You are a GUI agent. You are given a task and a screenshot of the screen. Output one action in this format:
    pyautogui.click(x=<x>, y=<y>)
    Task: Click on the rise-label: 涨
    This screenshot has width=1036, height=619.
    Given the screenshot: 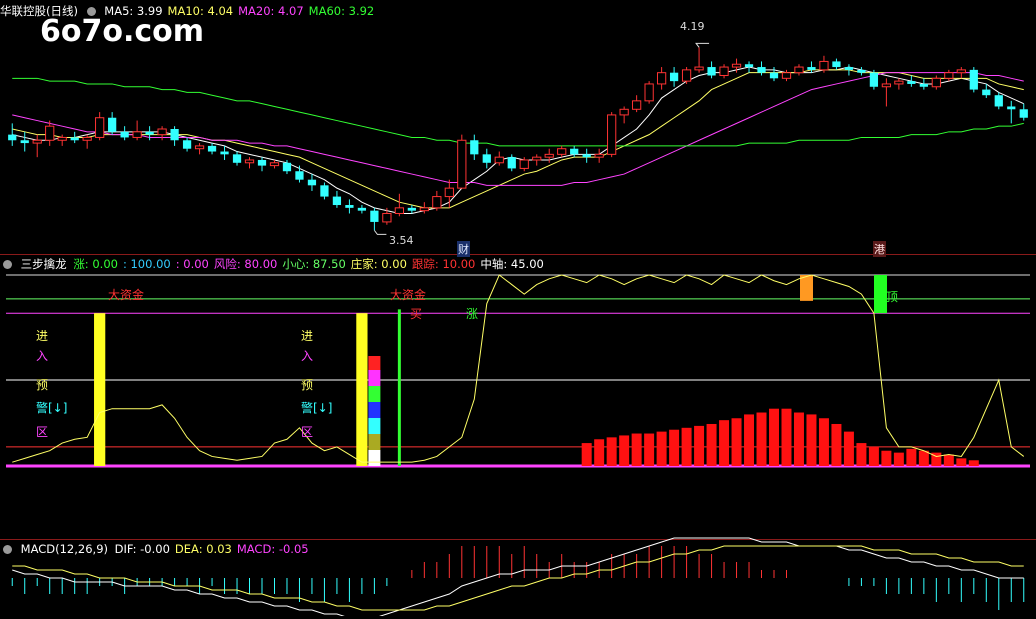 What is the action you would take?
    pyautogui.click(x=472, y=314)
    